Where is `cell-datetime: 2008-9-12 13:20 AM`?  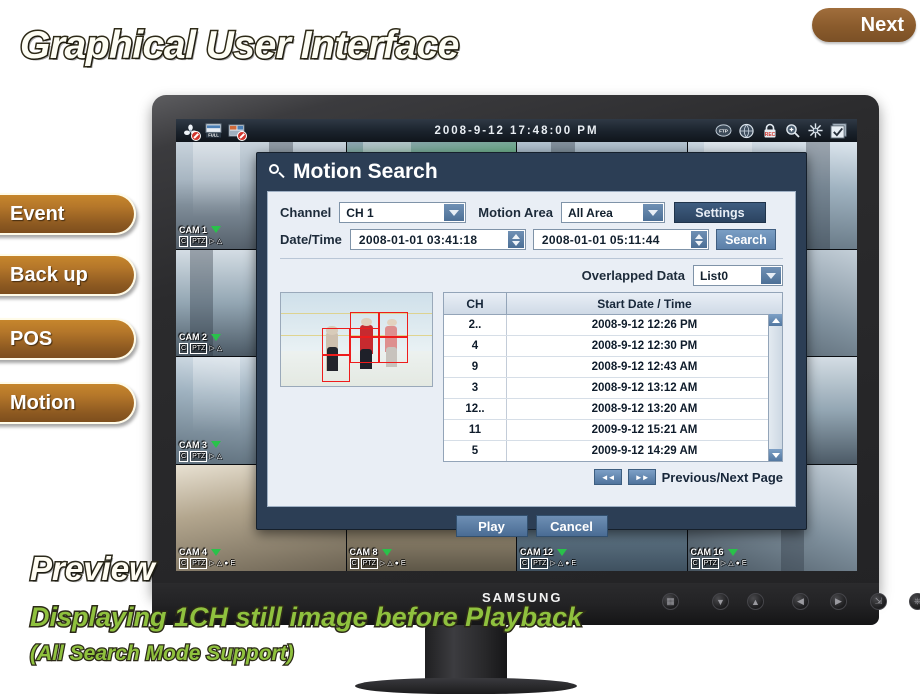 cell-datetime: 2008-9-12 13:20 AM is located at coordinates (644, 409).